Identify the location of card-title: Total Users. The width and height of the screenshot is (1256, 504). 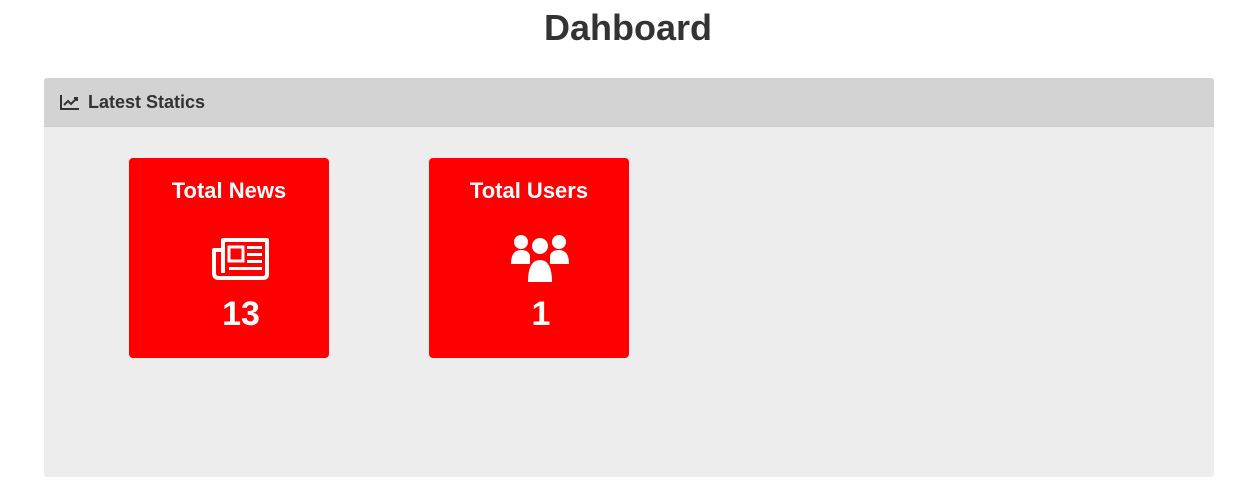
(529, 190).